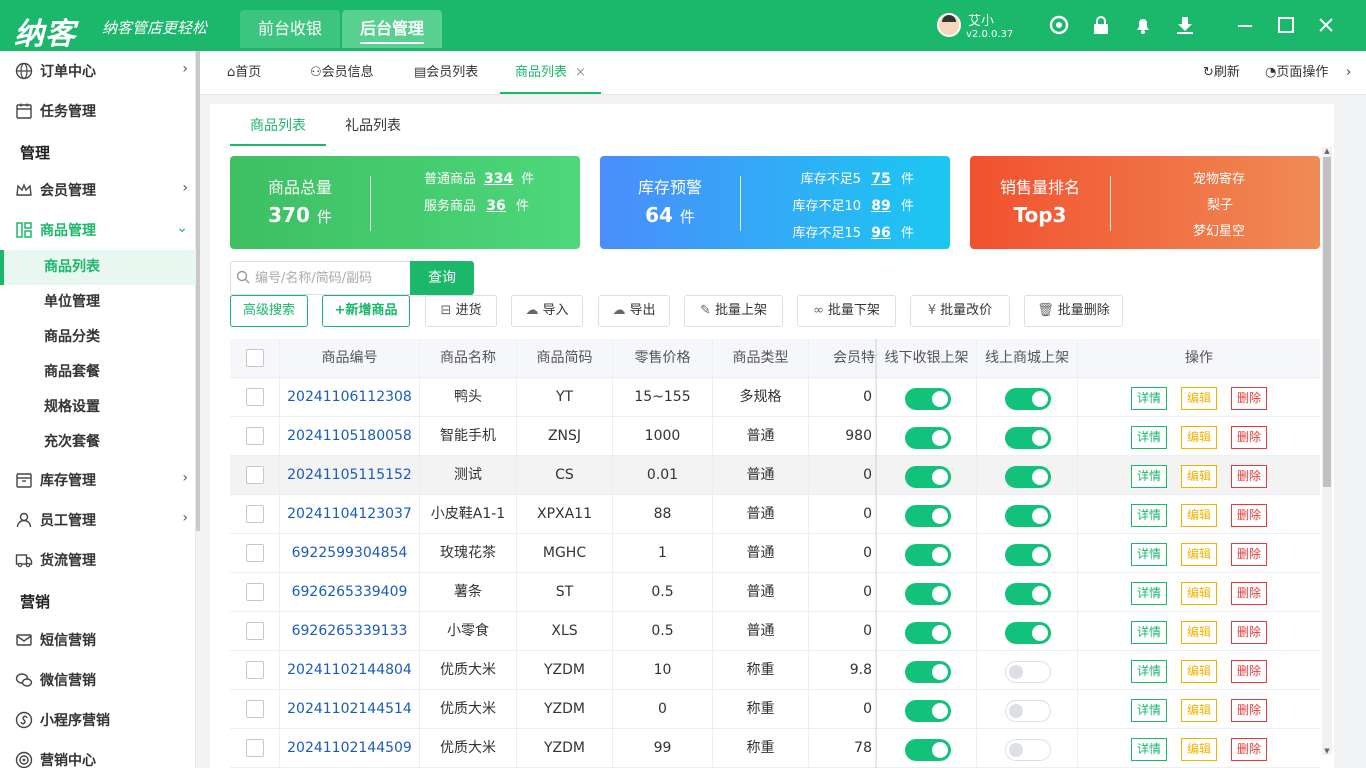 Image resolution: width=1366 pixels, height=768 pixels. What do you see at coordinates (1073, 311) in the screenshot?
I see `batch-delete-button: 🗑 批量删除` at bounding box center [1073, 311].